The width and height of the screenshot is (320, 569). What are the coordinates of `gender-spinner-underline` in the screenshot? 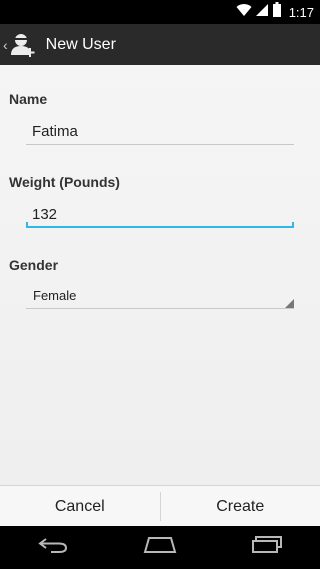 It's located at (160, 308).